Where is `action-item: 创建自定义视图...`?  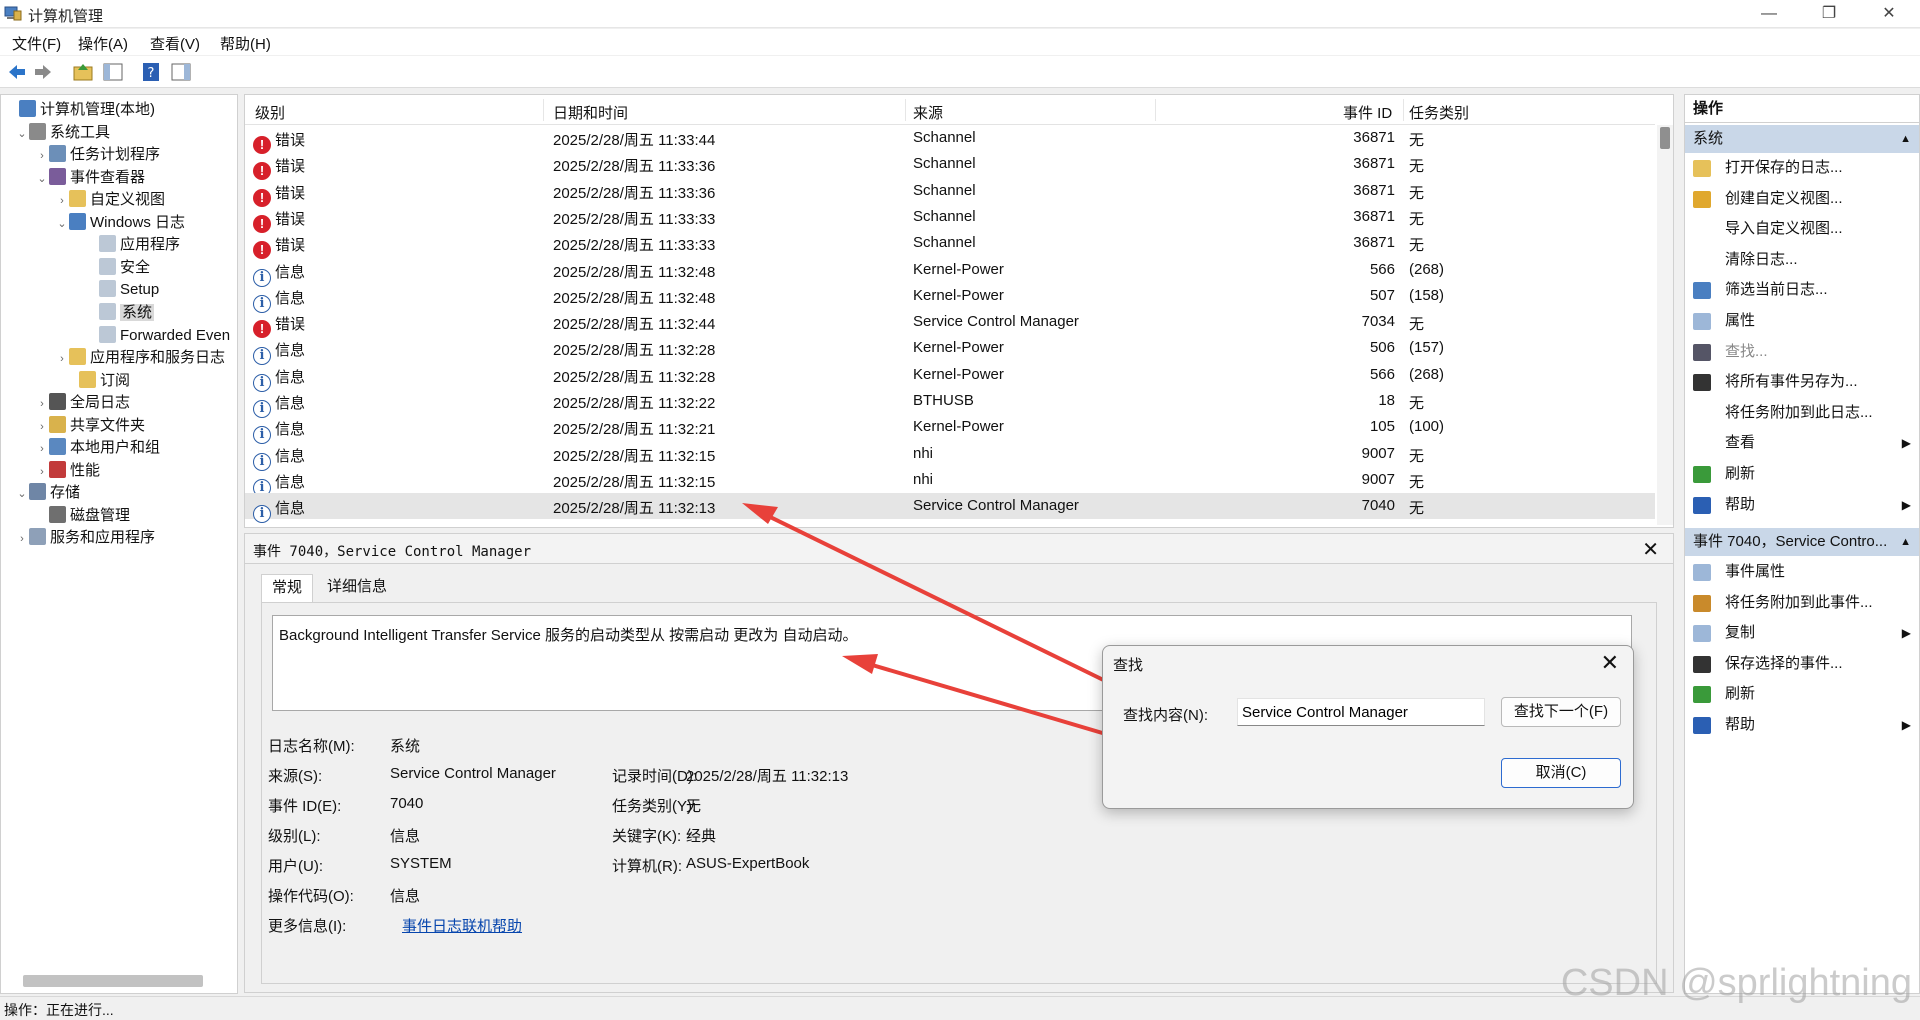 action-item: 创建自定义视图... is located at coordinates (1802, 199).